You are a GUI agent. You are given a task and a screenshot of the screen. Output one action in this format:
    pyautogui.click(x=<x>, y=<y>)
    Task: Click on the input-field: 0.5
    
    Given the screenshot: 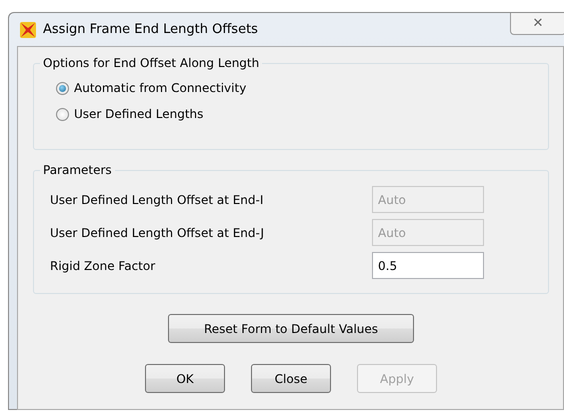 What is the action you would take?
    pyautogui.click(x=428, y=265)
    